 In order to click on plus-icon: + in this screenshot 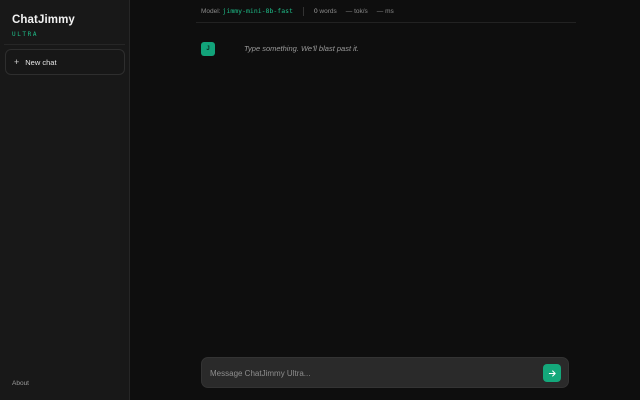, I will do `click(17, 61)`.